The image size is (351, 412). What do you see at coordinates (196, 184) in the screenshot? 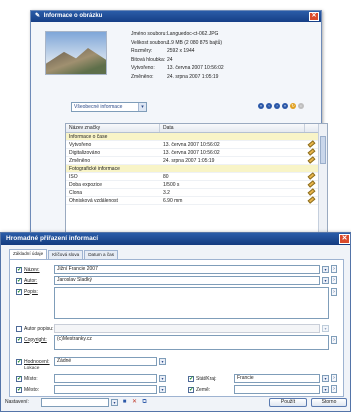
I see `table-row: Doba expozice 1/500 s` at bounding box center [196, 184].